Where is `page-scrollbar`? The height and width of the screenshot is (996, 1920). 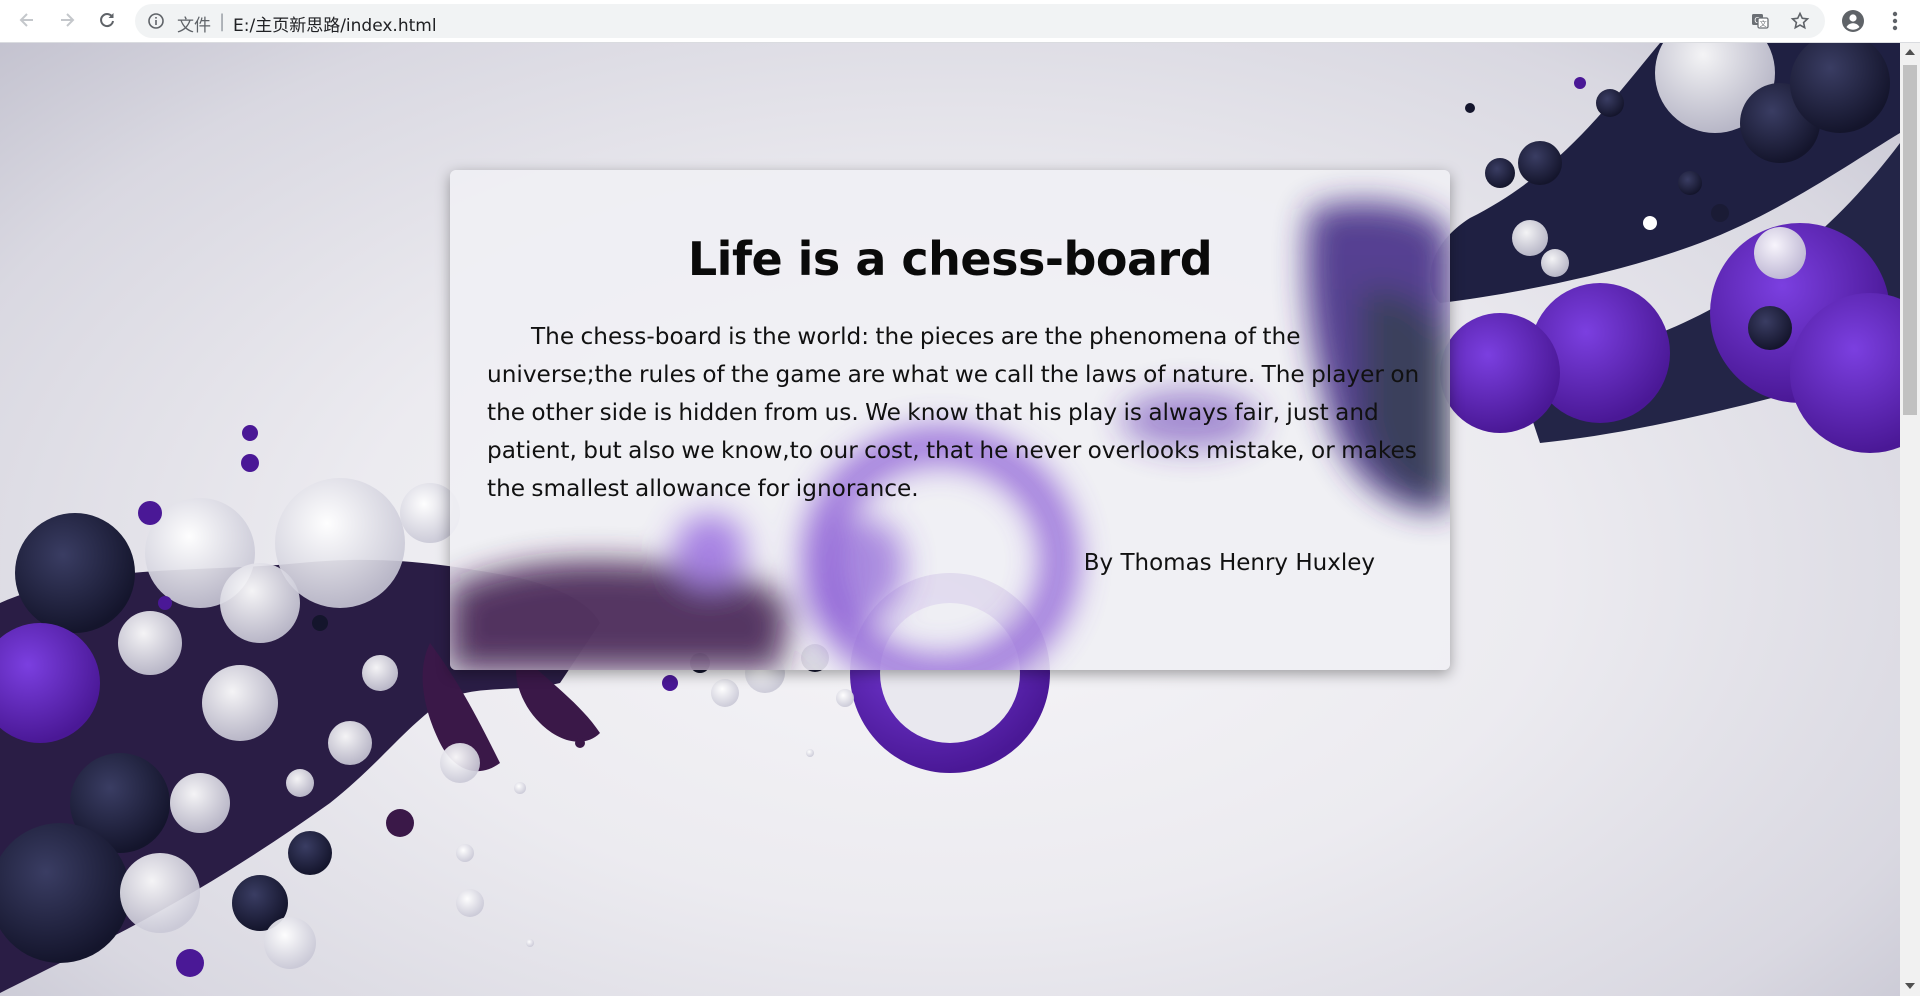
page-scrollbar is located at coordinates (1910, 519).